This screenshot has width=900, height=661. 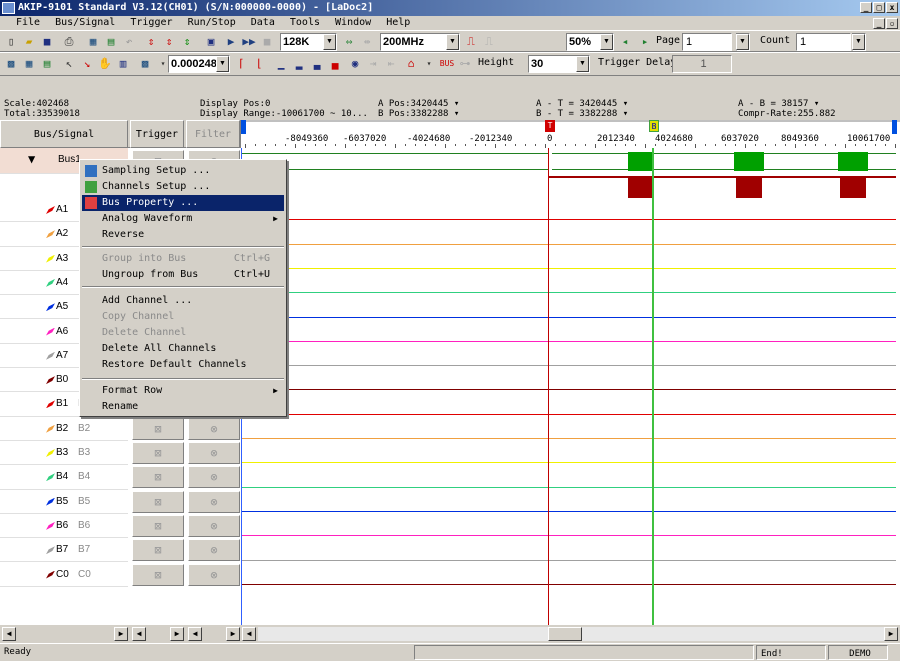 What do you see at coordinates (69, 64) in the screenshot?
I see `pointer-icon: ↖` at bounding box center [69, 64].